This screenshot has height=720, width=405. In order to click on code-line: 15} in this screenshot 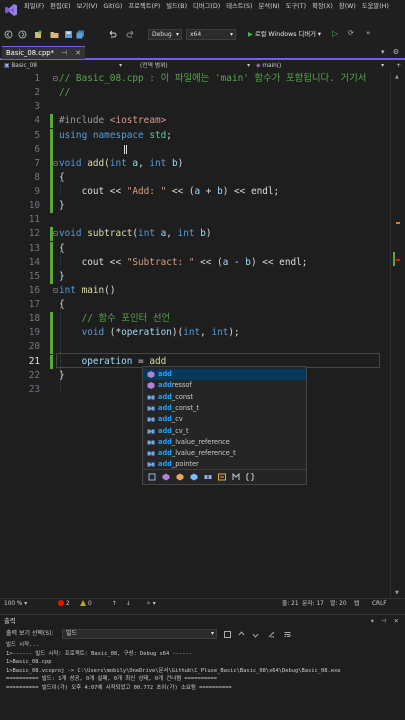, I will do `click(195, 276)`.